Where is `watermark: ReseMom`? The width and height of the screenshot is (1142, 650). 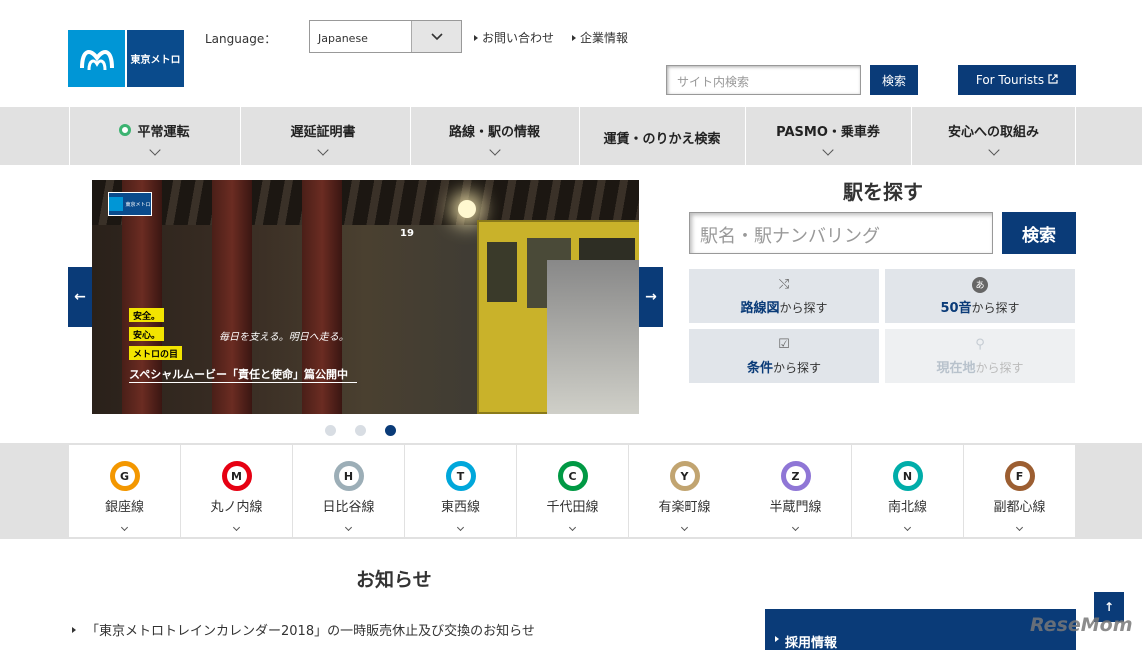
watermark: ReseMom is located at coordinates (1081, 625).